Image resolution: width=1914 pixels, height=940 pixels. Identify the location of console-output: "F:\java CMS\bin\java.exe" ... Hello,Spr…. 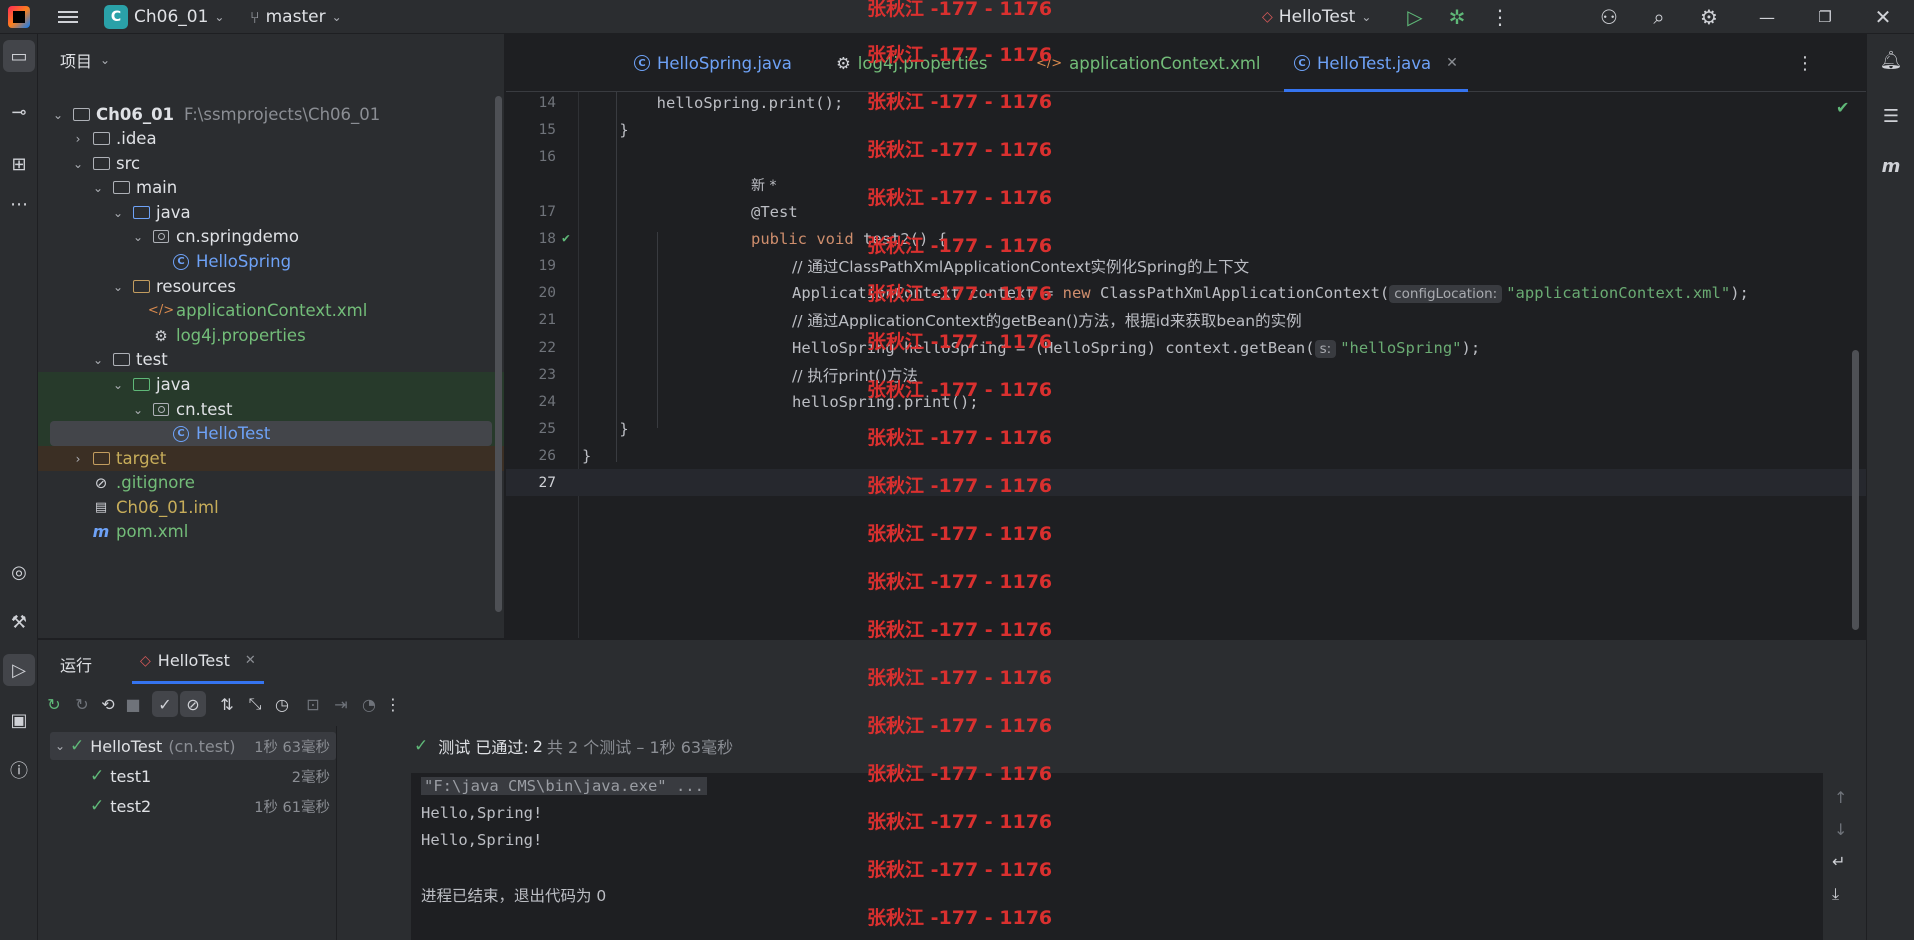
(1117, 856).